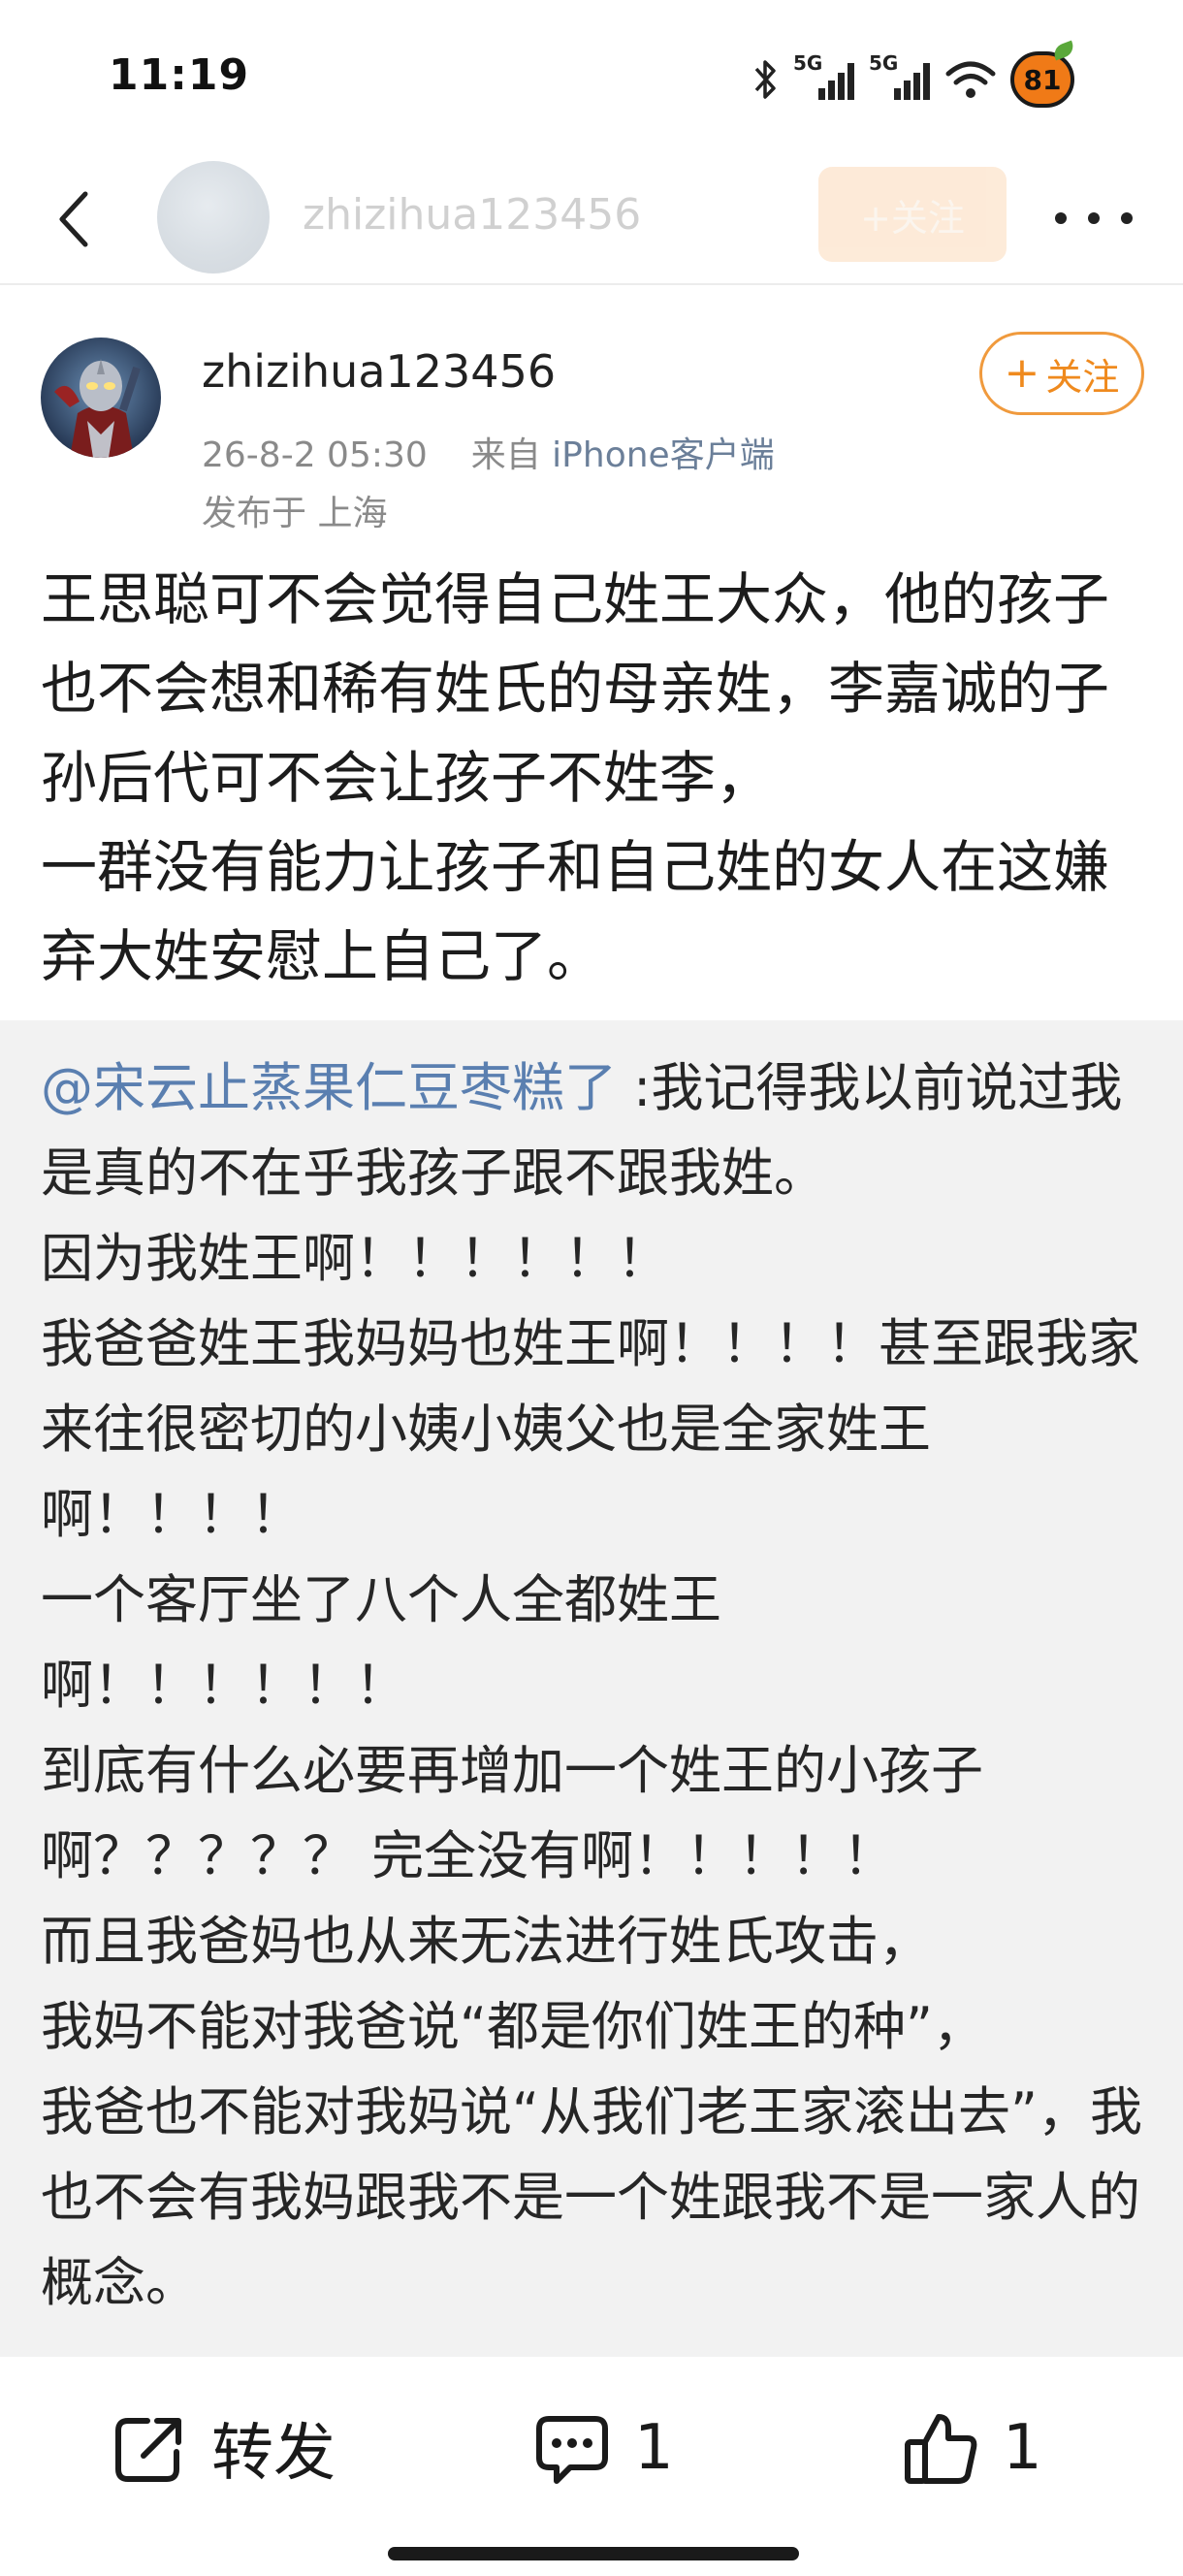 Image resolution: width=1183 pixels, height=2576 pixels. What do you see at coordinates (148, 2450) in the screenshot?
I see `repost-icon` at bounding box center [148, 2450].